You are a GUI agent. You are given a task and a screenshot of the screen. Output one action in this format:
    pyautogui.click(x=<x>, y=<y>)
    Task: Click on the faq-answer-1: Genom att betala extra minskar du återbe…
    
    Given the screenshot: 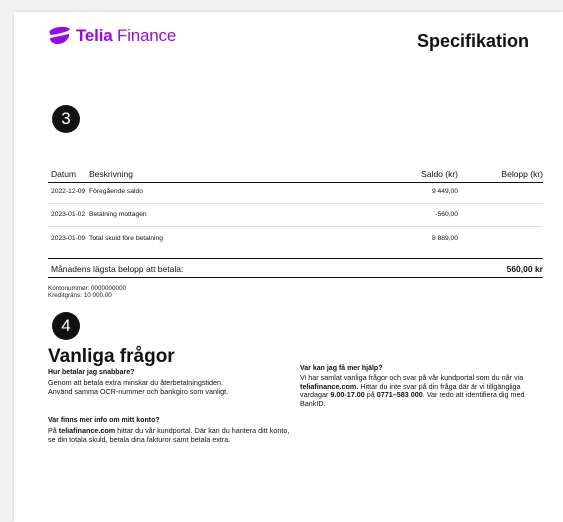 What is the action you would take?
    pyautogui.click(x=138, y=387)
    